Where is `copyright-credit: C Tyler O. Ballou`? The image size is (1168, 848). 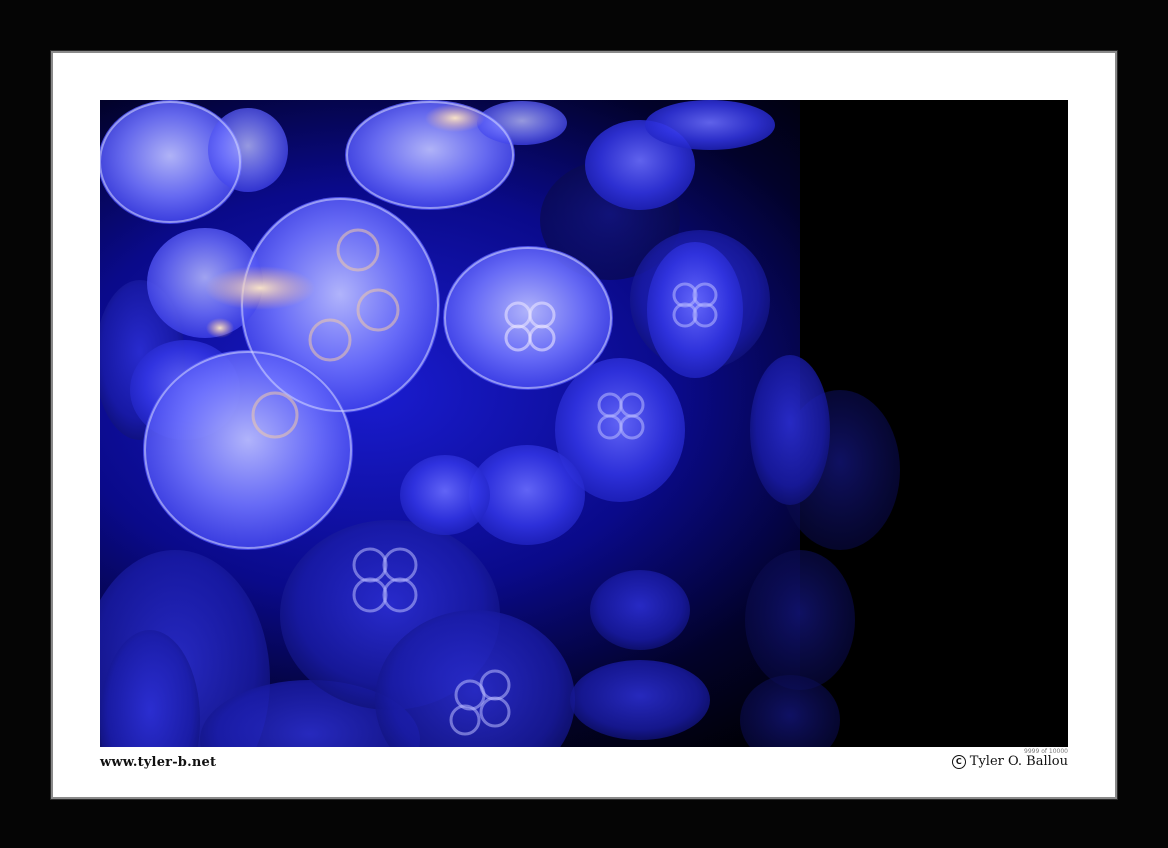 copyright-credit: C Tyler O. Ballou is located at coordinates (1009, 761).